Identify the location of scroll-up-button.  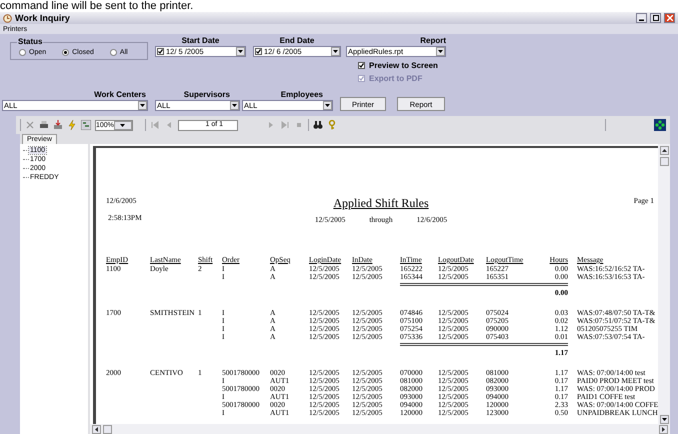
(664, 150).